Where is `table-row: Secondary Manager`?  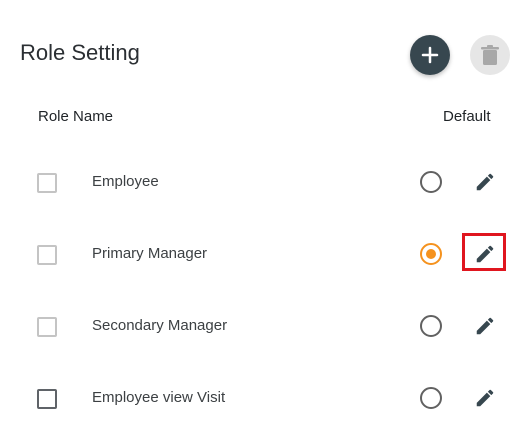
table-row: Secondary Manager is located at coordinates (258, 326).